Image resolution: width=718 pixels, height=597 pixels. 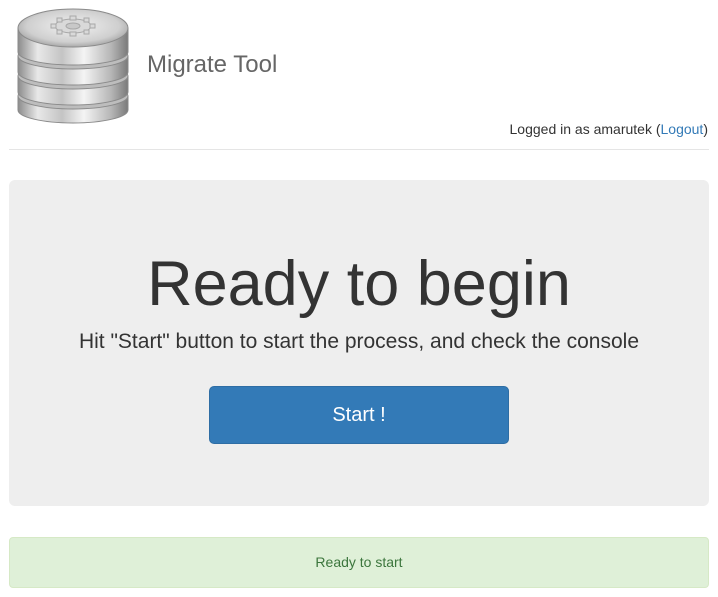 What do you see at coordinates (585, 129) in the screenshot?
I see `login-prefix: Logged in as amarutek (` at bounding box center [585, 129].